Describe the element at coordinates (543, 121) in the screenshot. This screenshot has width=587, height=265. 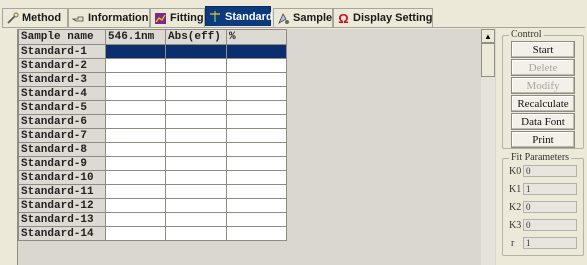
I see `data-font-button: Data Font` at that location.